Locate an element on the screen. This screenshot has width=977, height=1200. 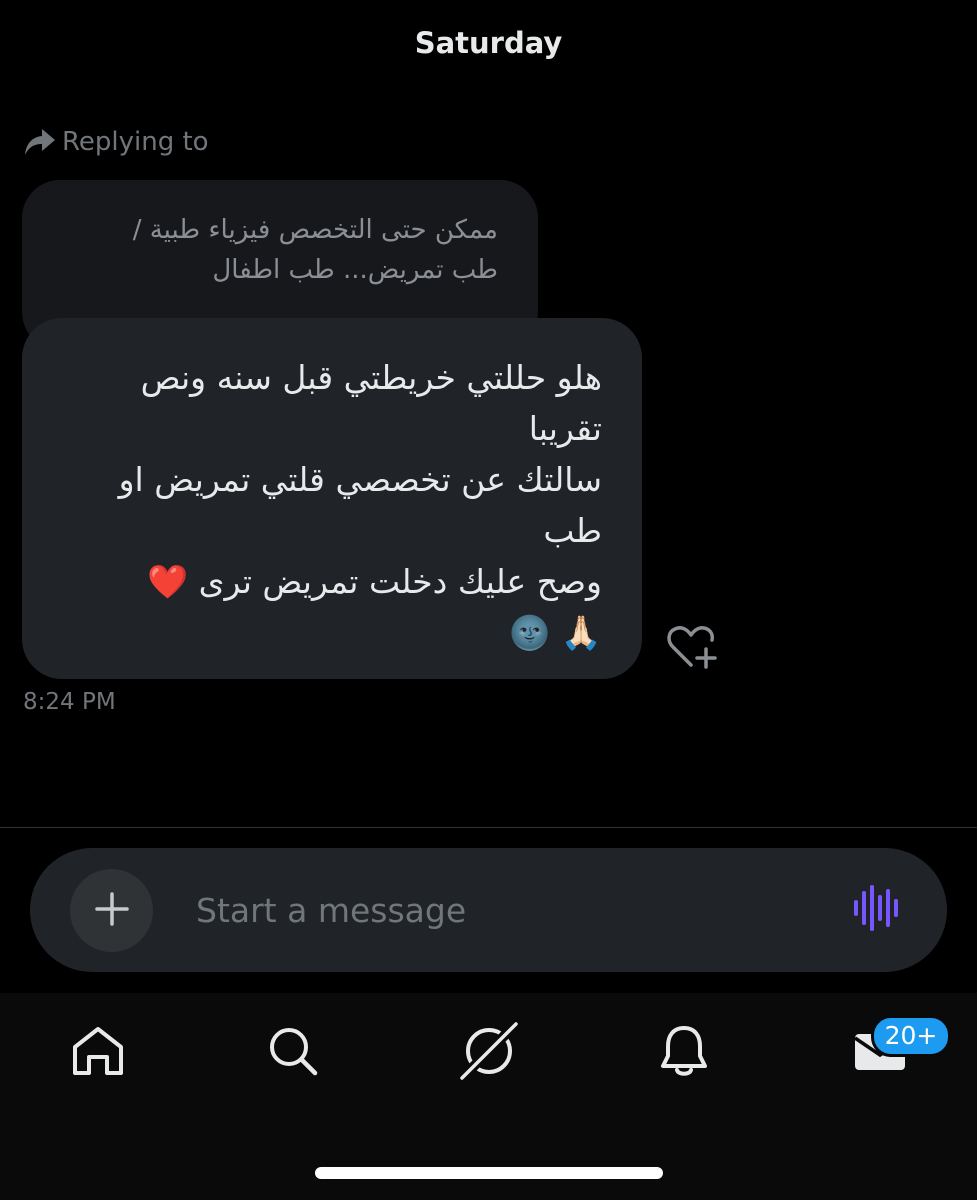
replying-to-indicator: Replying to is located at coordinates (116, 142).